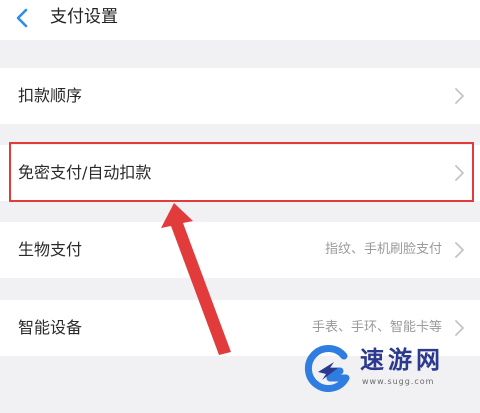 Image resolution: width=480 pixels, height=413 pixels. Describe the element at coordinates (240, 96) in the screenshot. I see `settings-row-deduction-order: 扣款顺序` at that location.